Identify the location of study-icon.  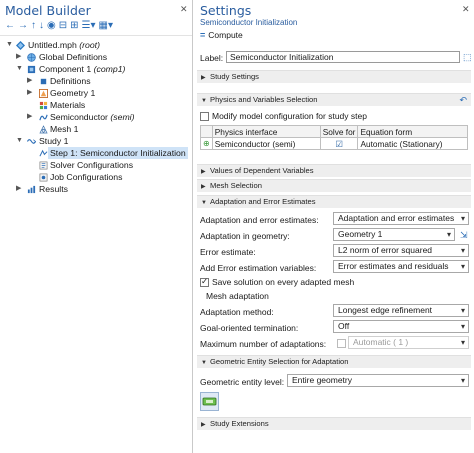
(31, 141).